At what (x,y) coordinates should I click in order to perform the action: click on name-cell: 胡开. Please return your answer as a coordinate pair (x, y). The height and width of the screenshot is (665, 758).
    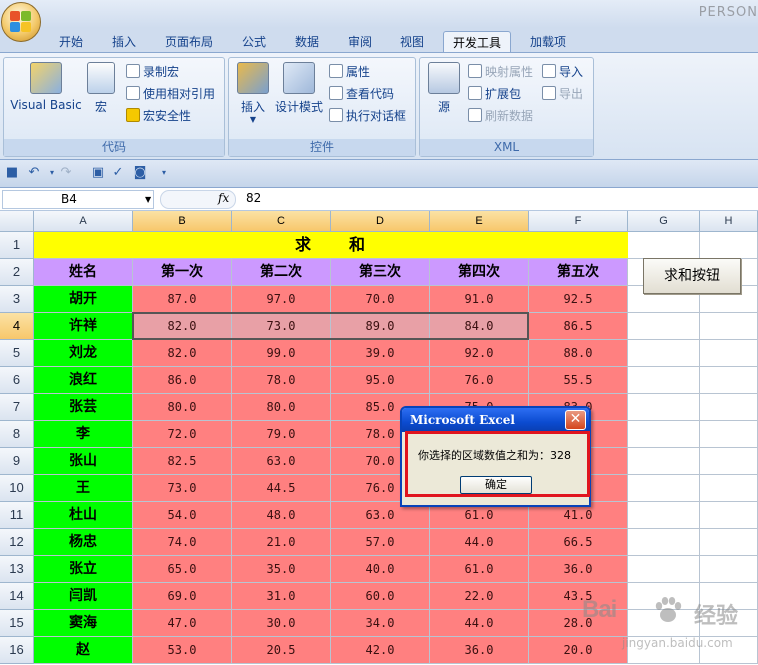
    Looking at the image, I should click on (83, 299).